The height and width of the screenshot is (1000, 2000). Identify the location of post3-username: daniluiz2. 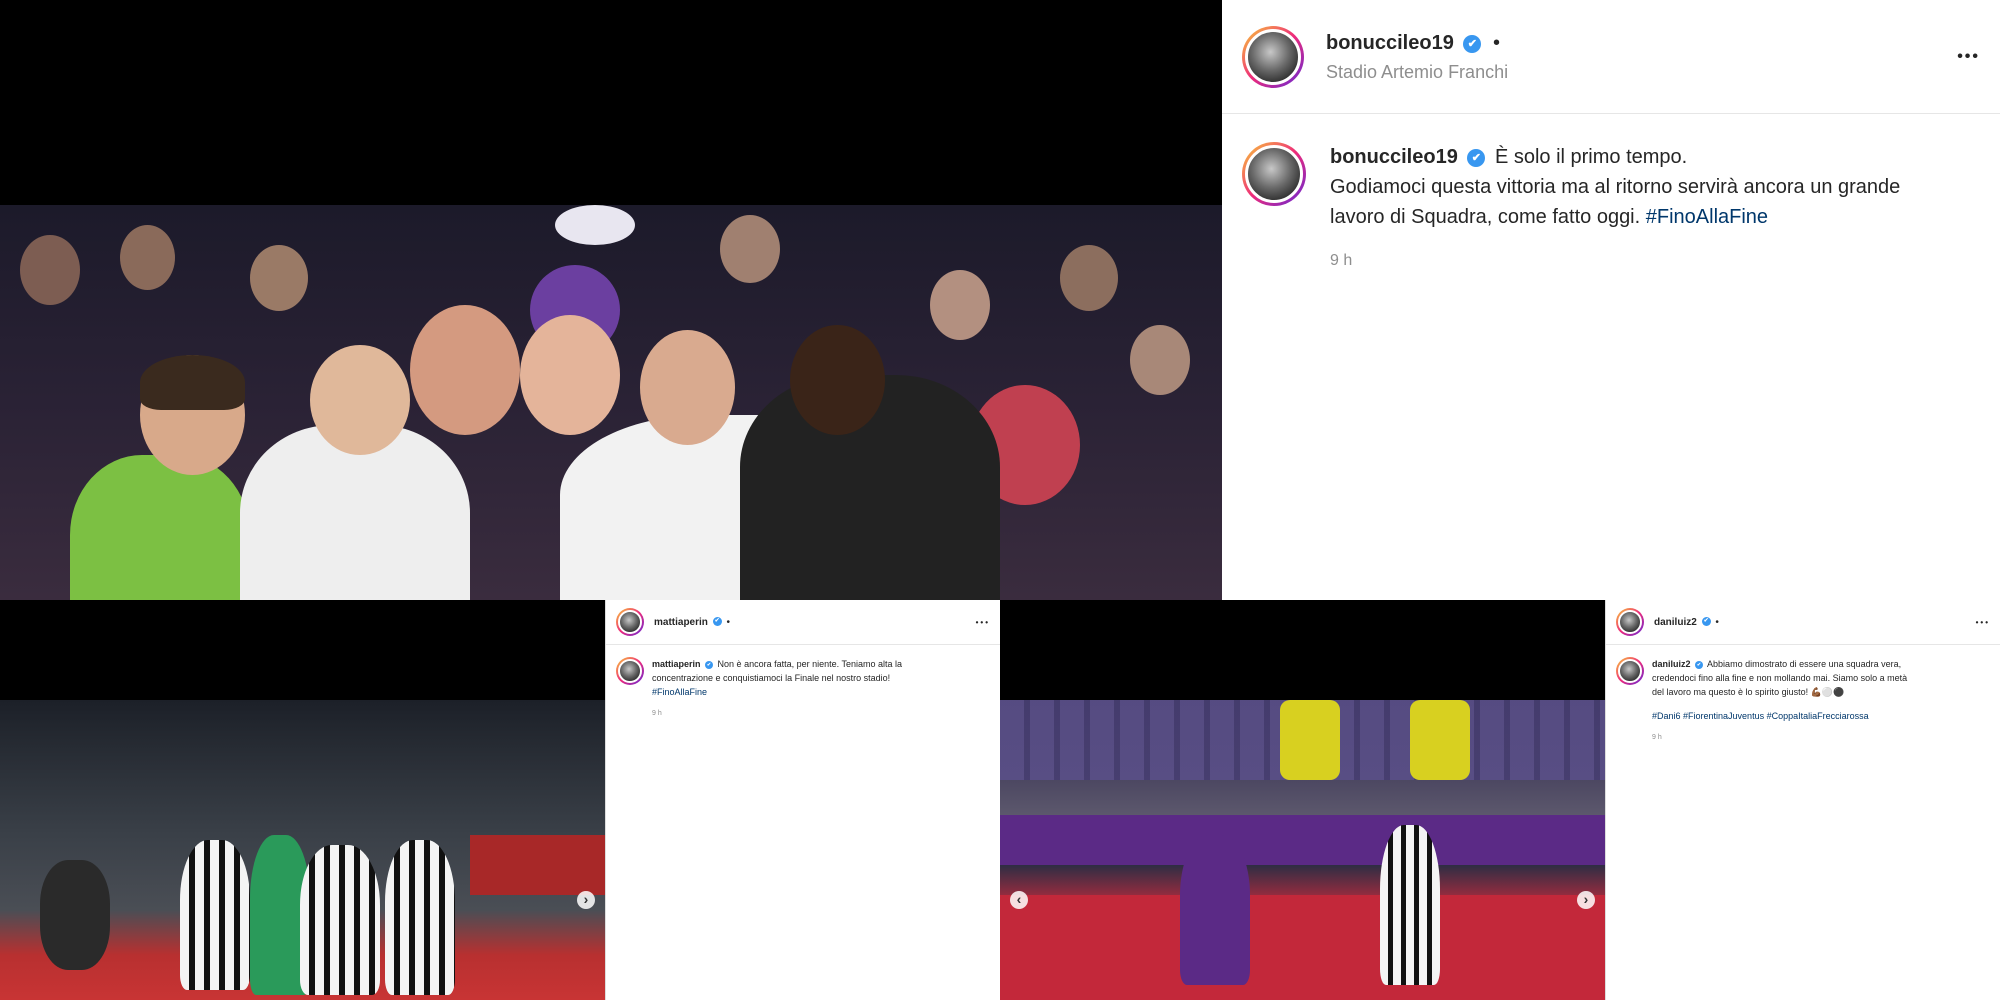
(1675, 622).